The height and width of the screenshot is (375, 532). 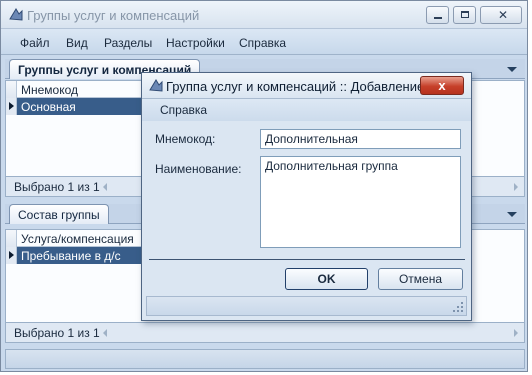 I want to click on menu-help: Справка, so click(x=262, y=43).